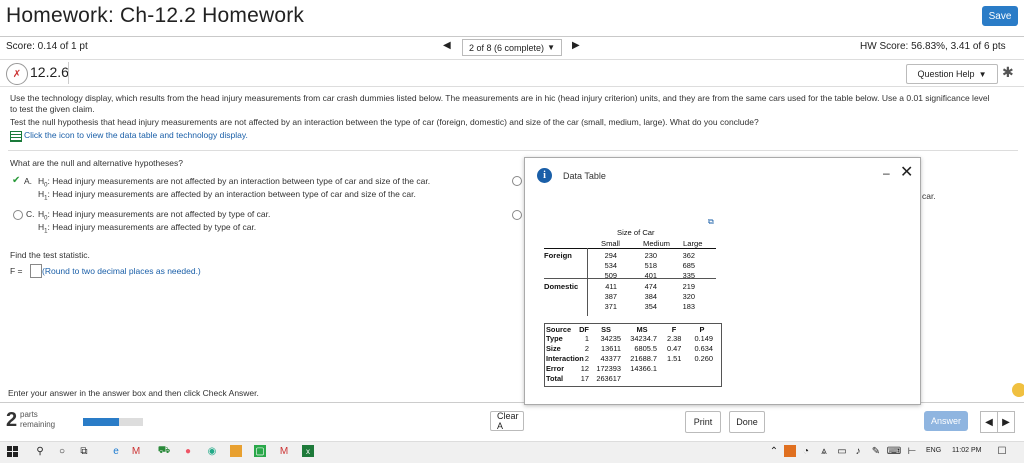  I want to click on option-c-radio, so click(18, 215).